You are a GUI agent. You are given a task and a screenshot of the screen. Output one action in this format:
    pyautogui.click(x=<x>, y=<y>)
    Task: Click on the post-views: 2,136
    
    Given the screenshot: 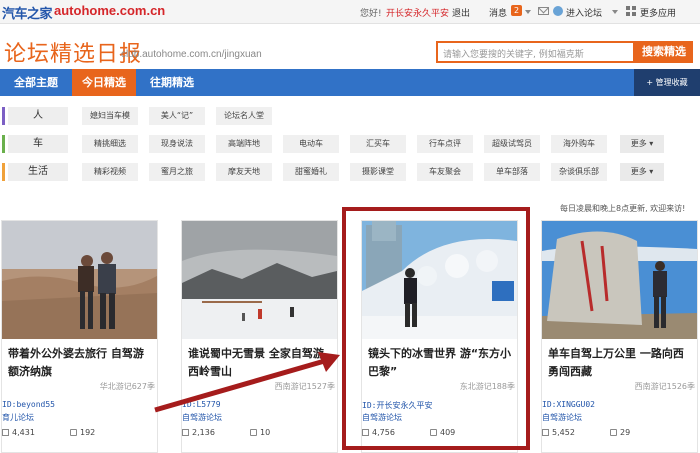 What is the action you would take?
    pyautogui.click(x=203, y=432)
    